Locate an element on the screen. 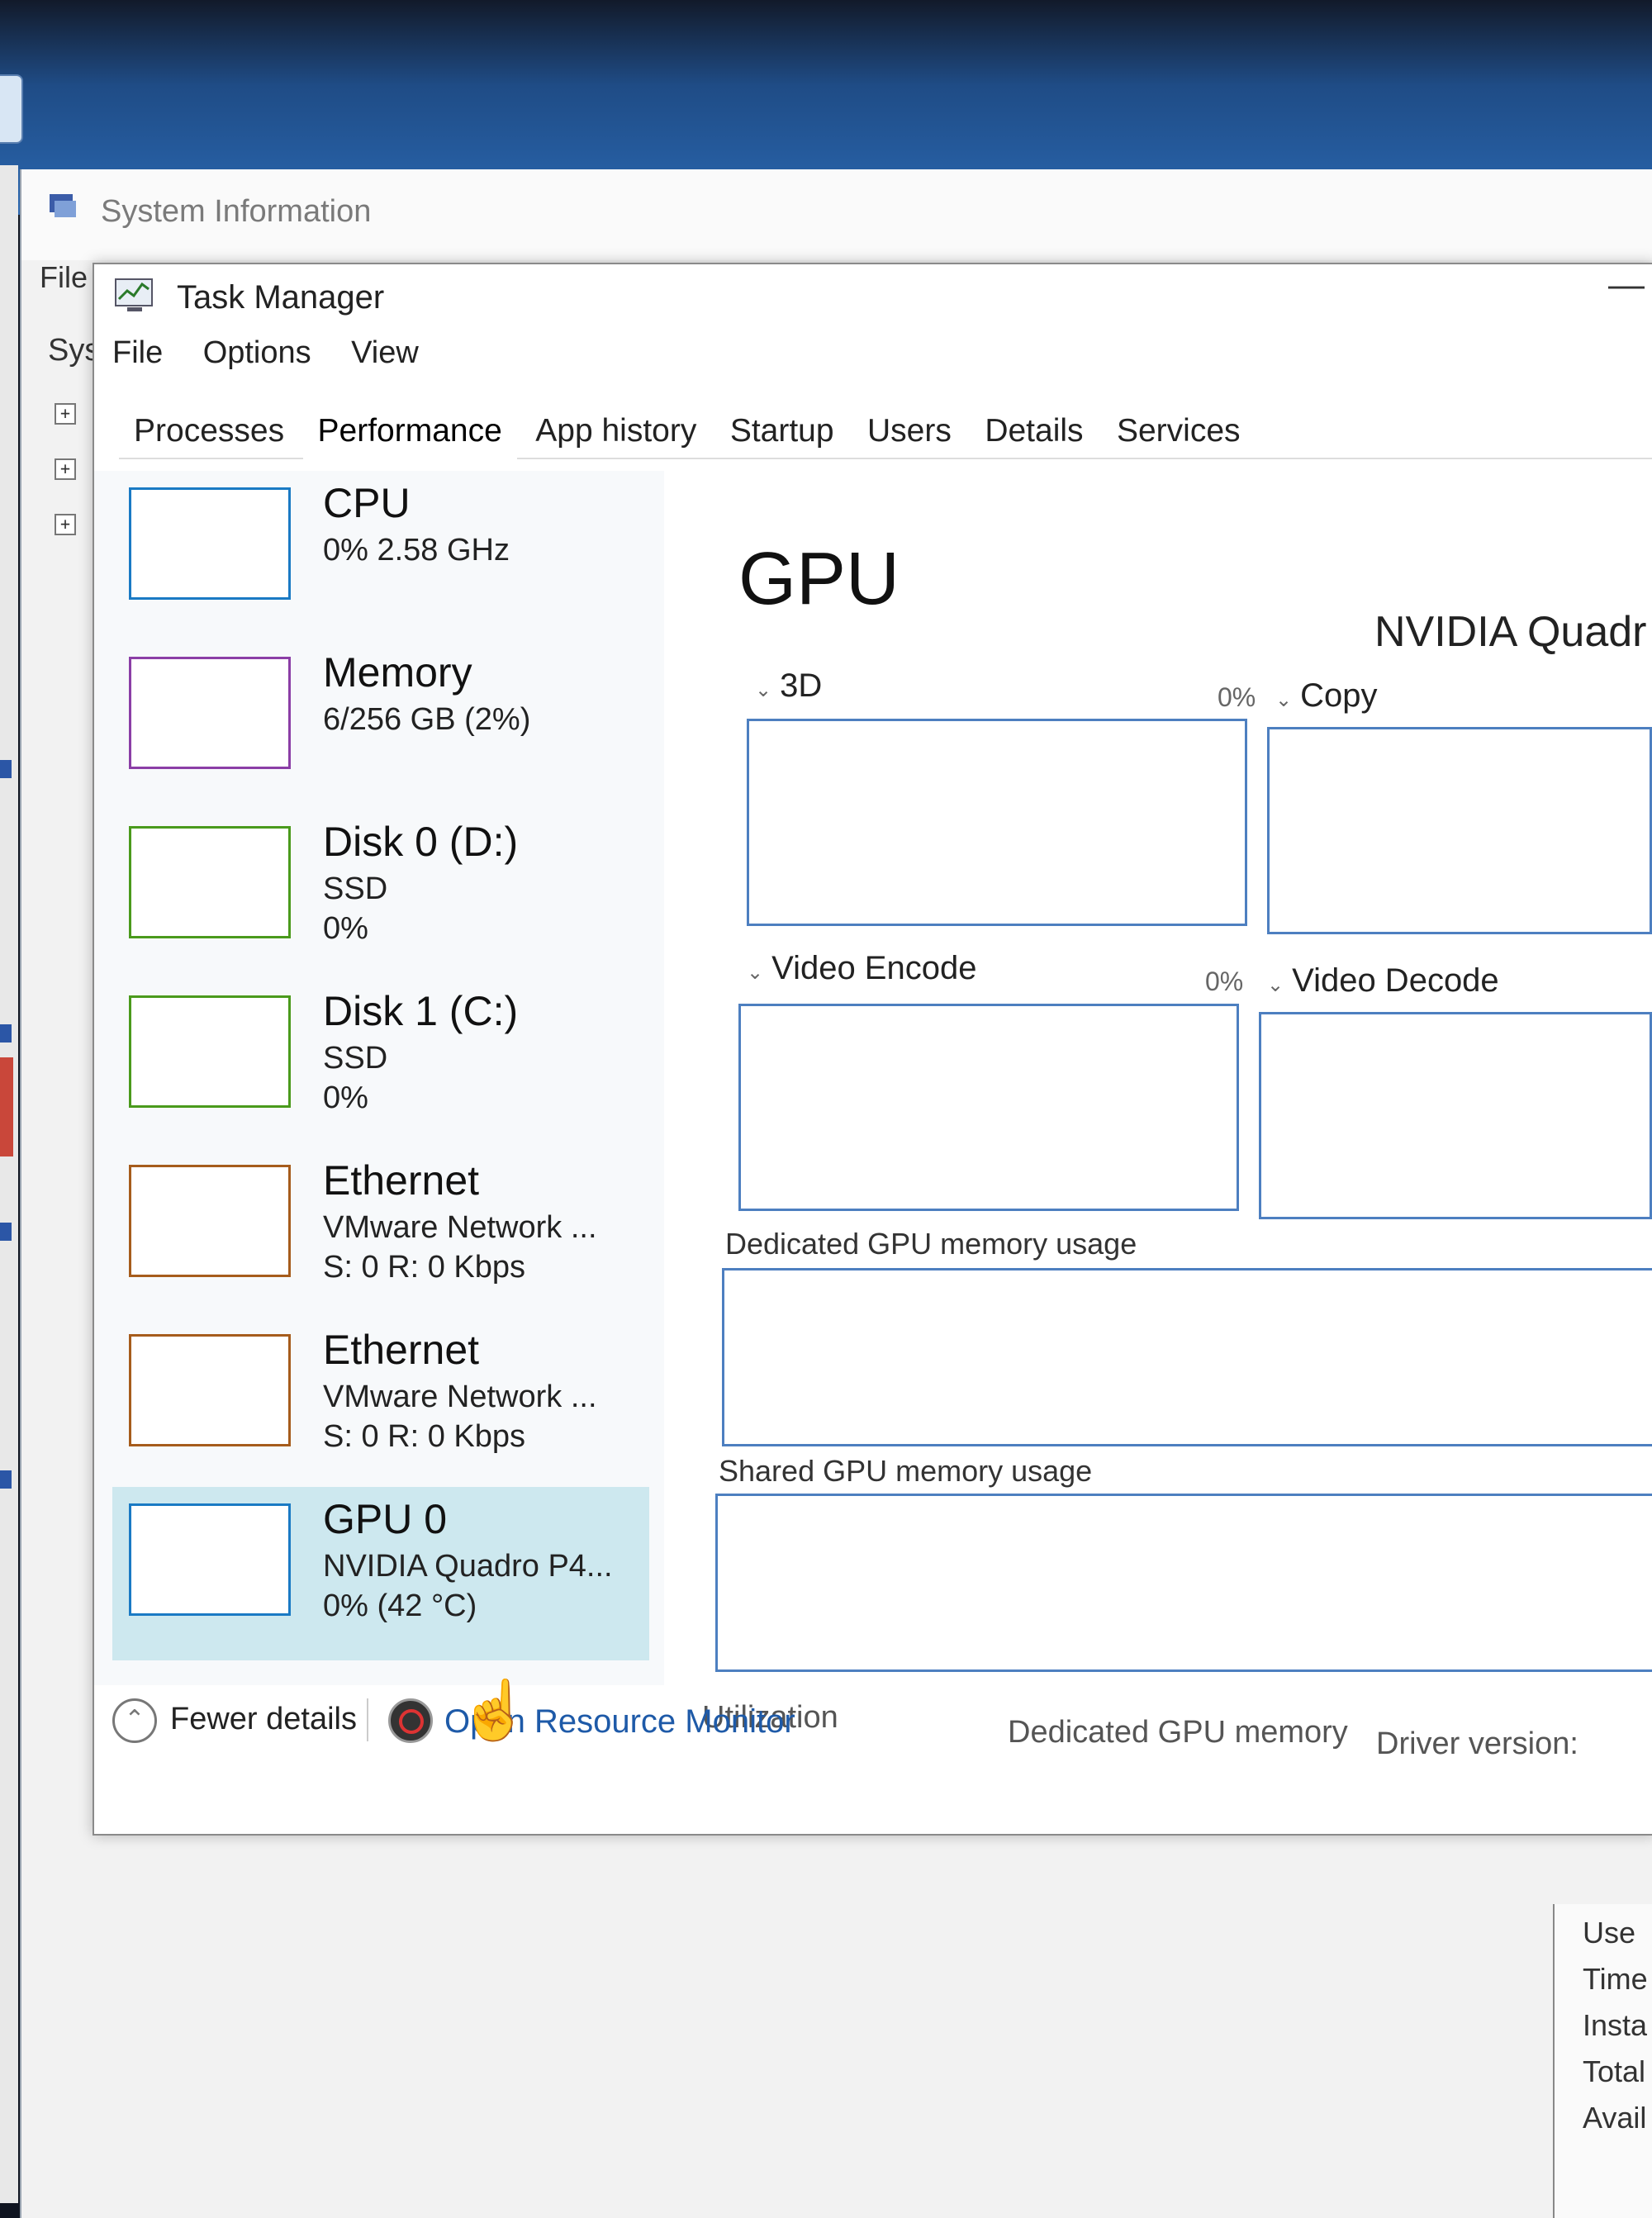 This screenshot has height=2218, width=1652. tab-app-history: App history is located at coordinates (615, 431).